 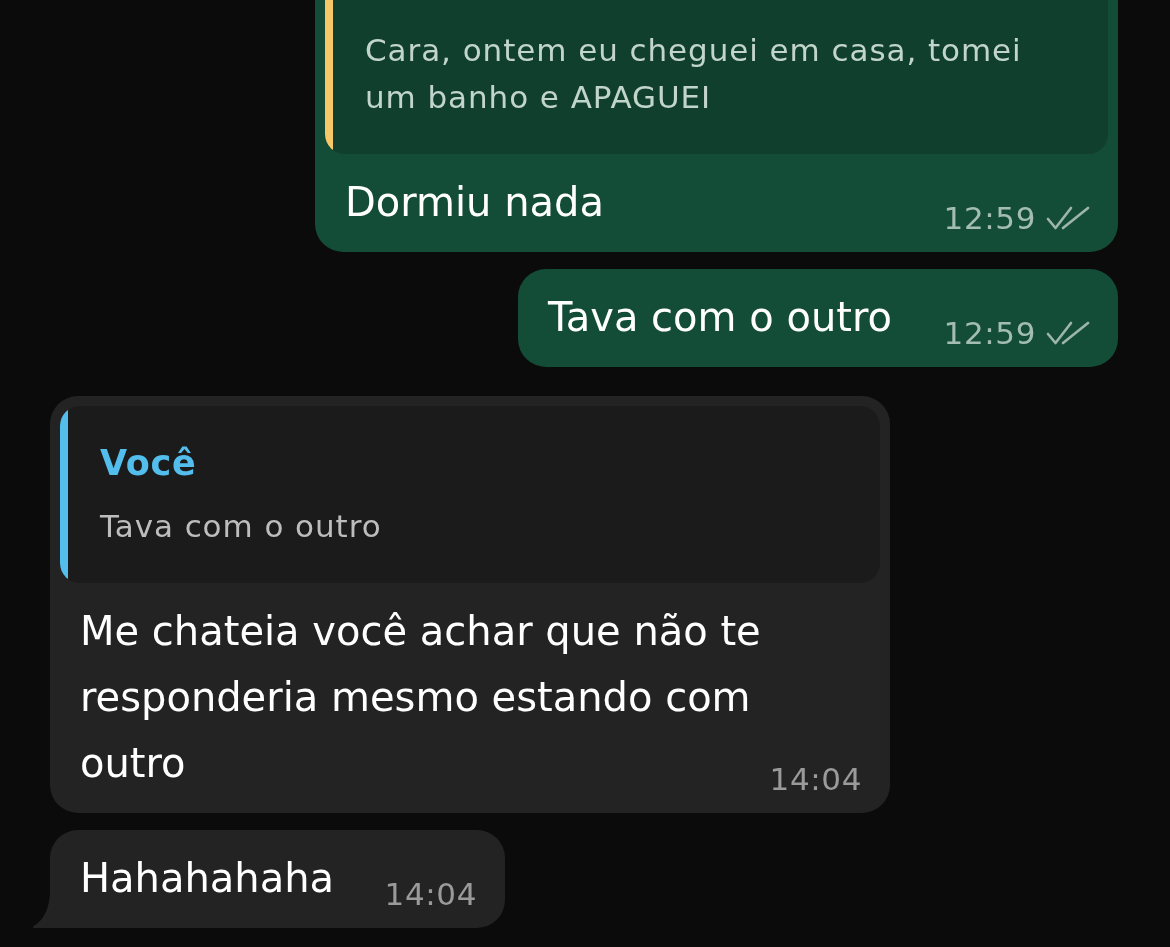 I want to click on message-text: Tava com o outro, so click(x=719, y=317).